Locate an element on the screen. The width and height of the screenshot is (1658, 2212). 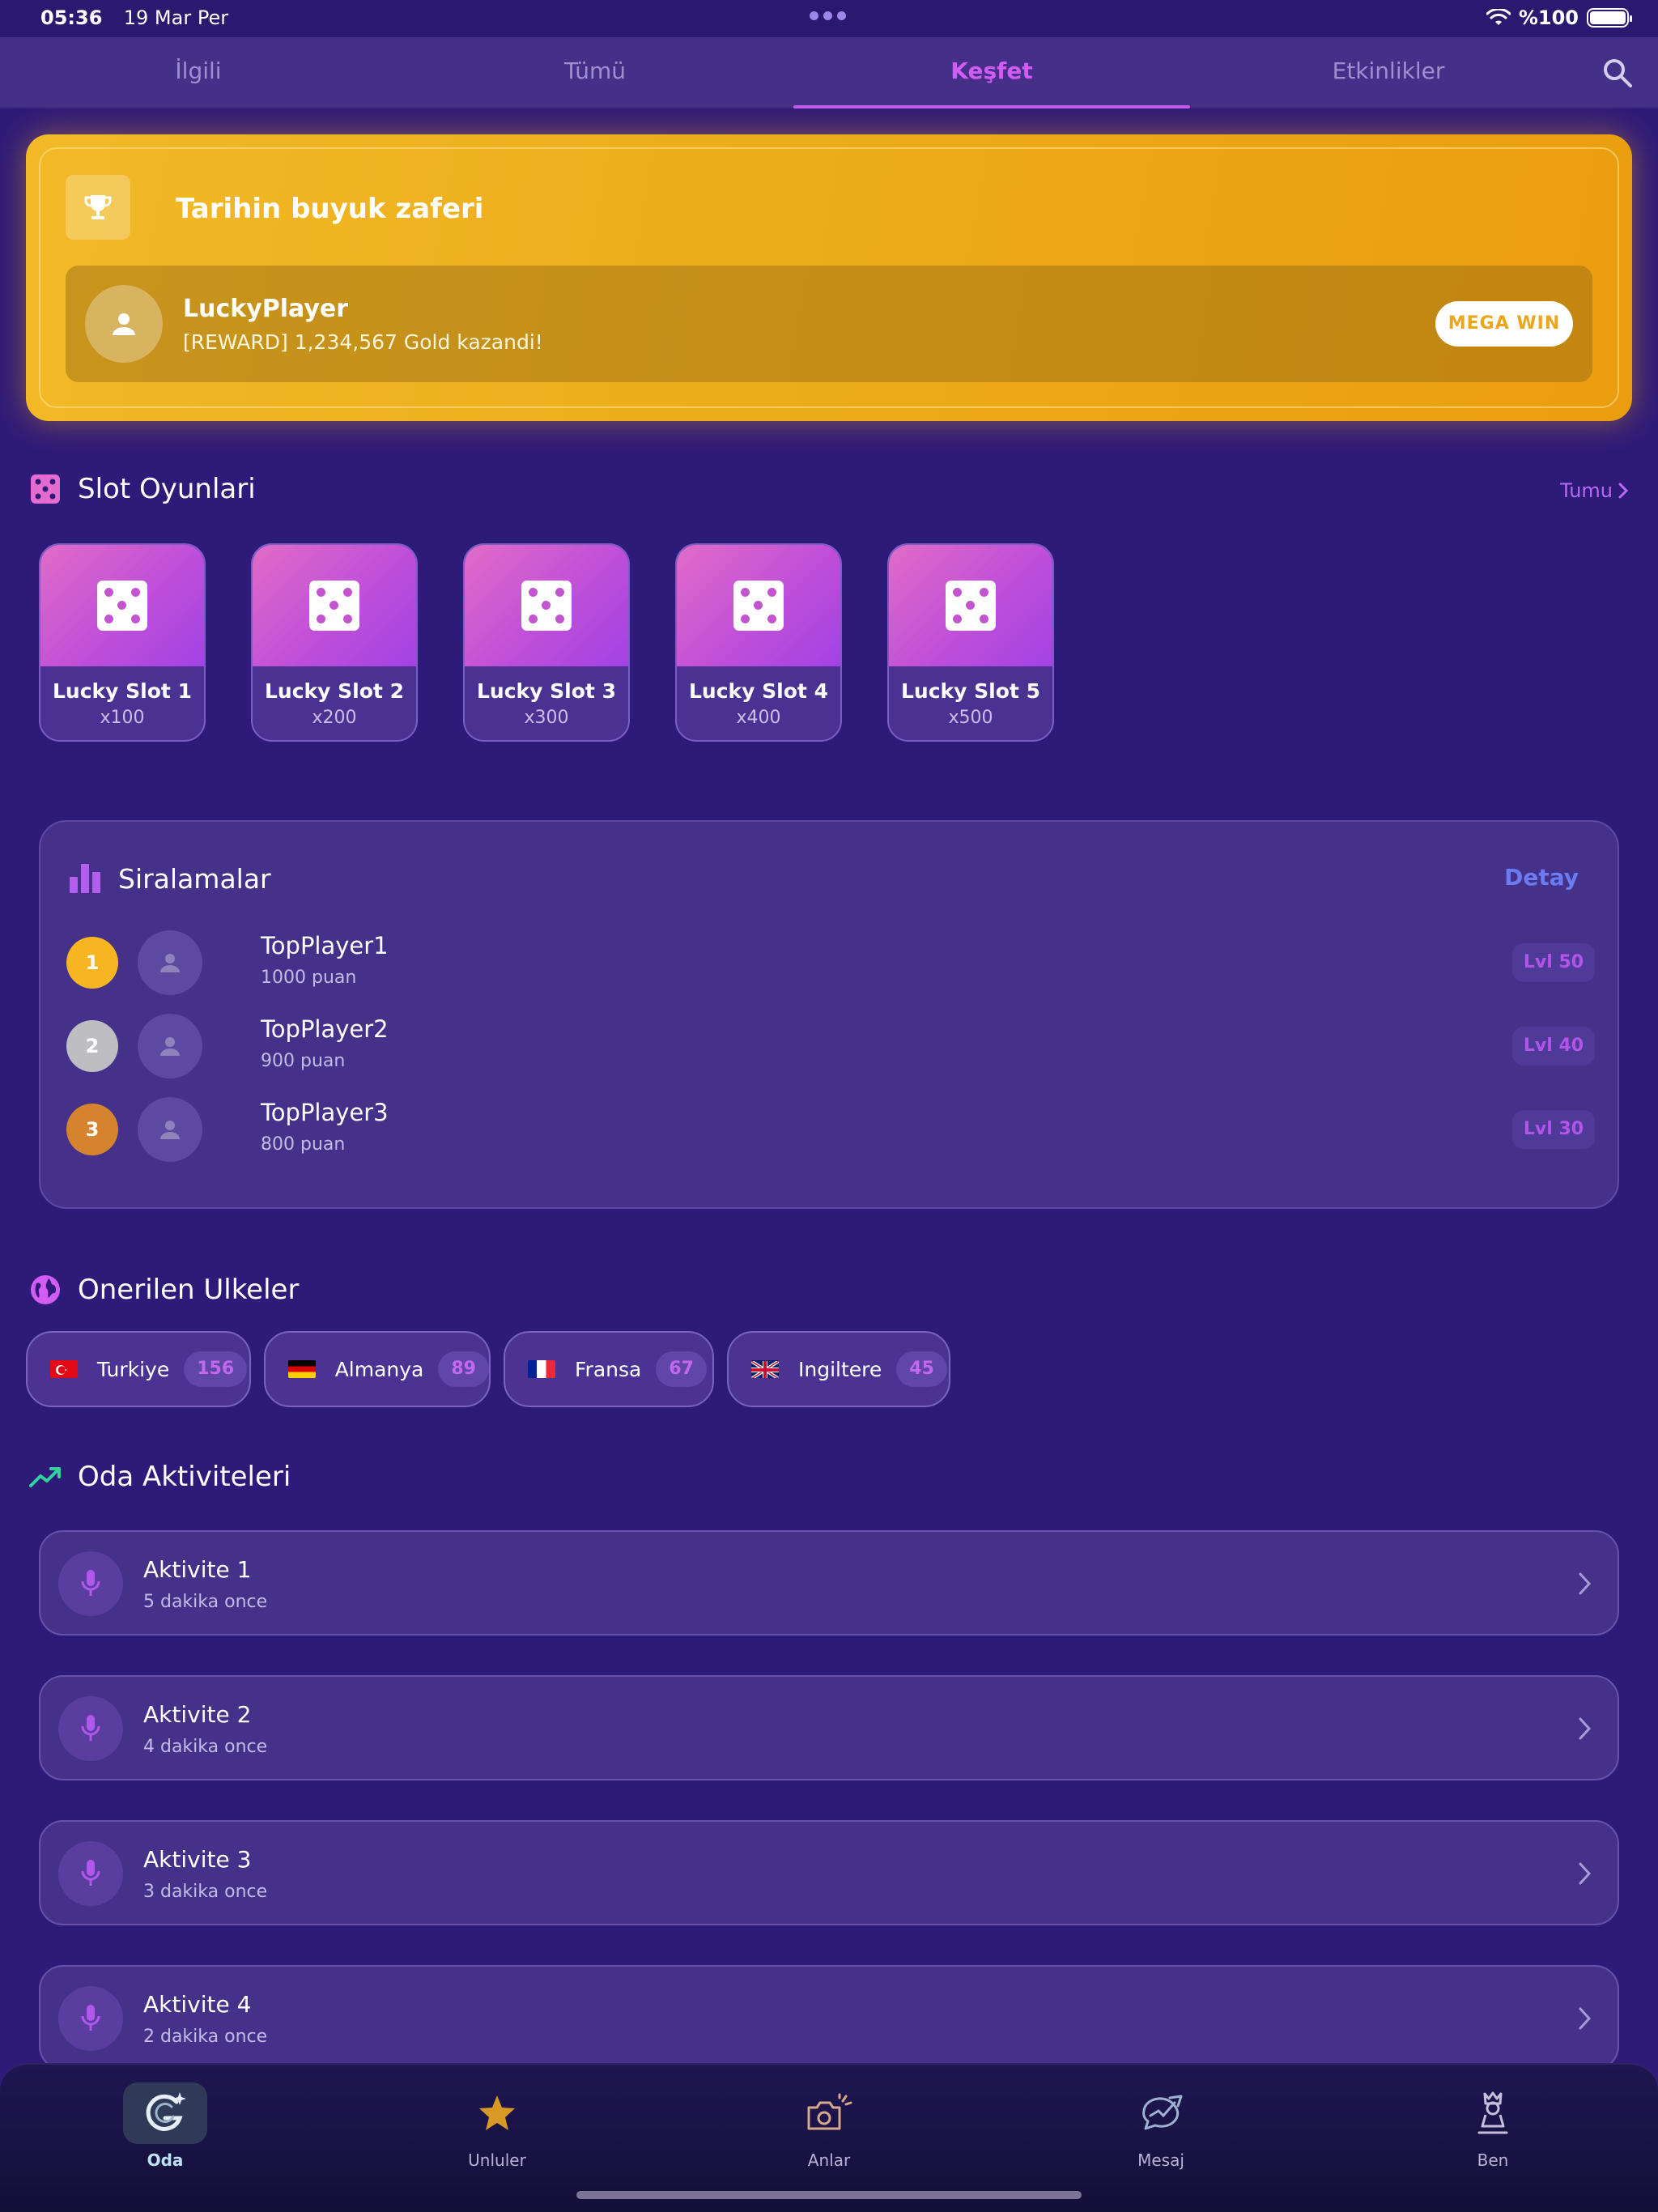
country-count: 67 is located at coordinates (681, 1369).